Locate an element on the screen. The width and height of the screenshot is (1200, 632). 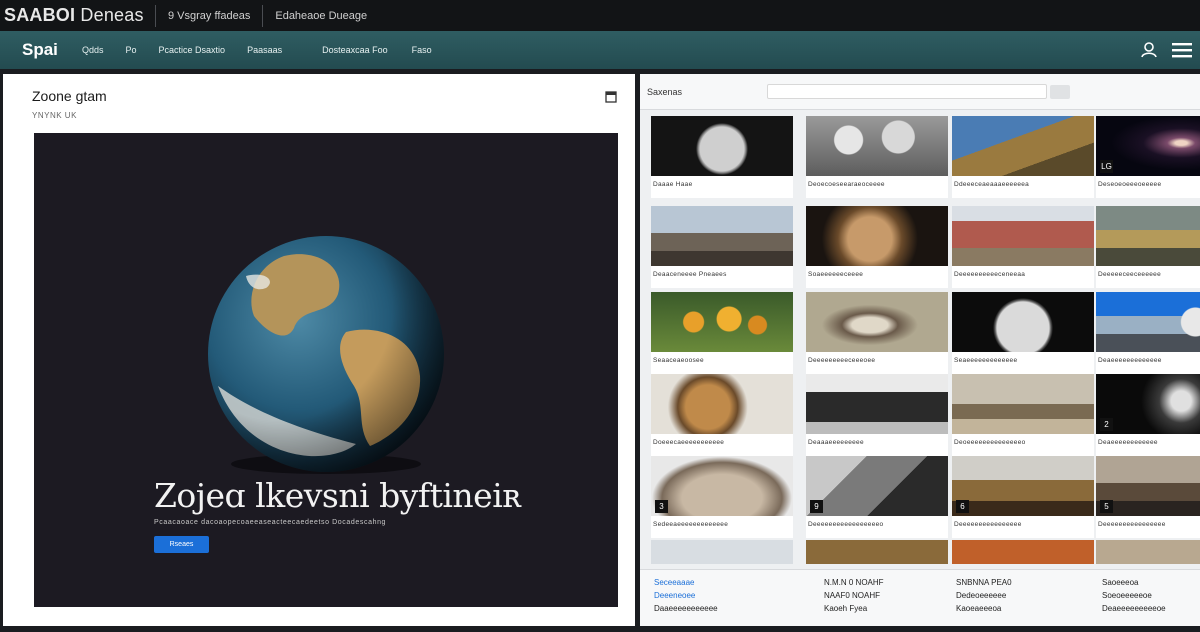
tile-caption: Deeeeeeeeeeeeeeeeeo is located at coordinates (846, 524).